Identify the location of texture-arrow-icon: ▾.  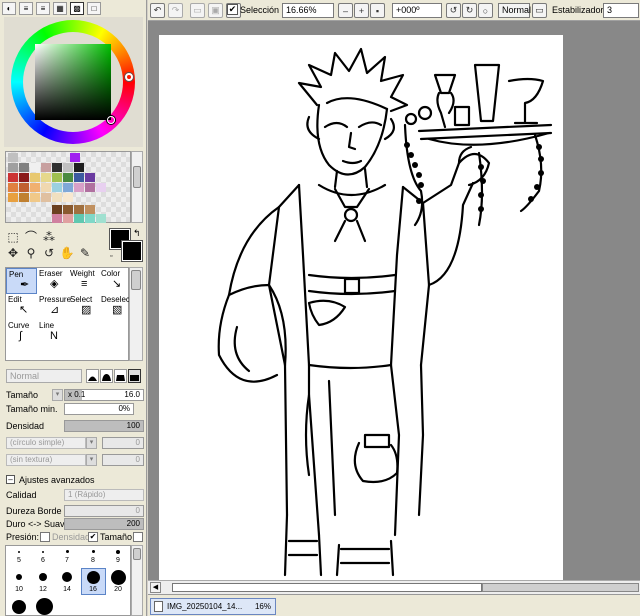
(91, 460).